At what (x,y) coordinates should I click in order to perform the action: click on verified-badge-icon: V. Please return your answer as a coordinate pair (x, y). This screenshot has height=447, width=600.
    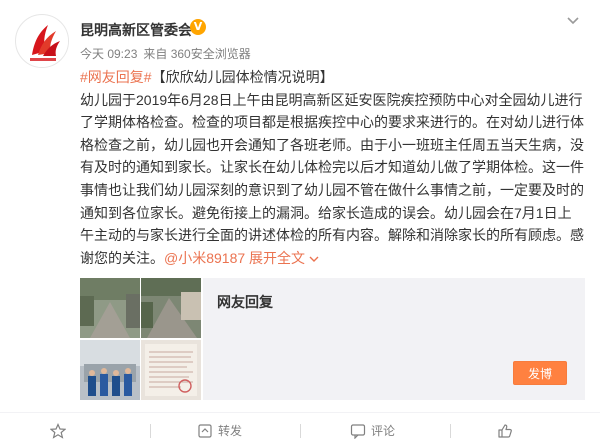
    Looking at the image, I should click on (198, 27).